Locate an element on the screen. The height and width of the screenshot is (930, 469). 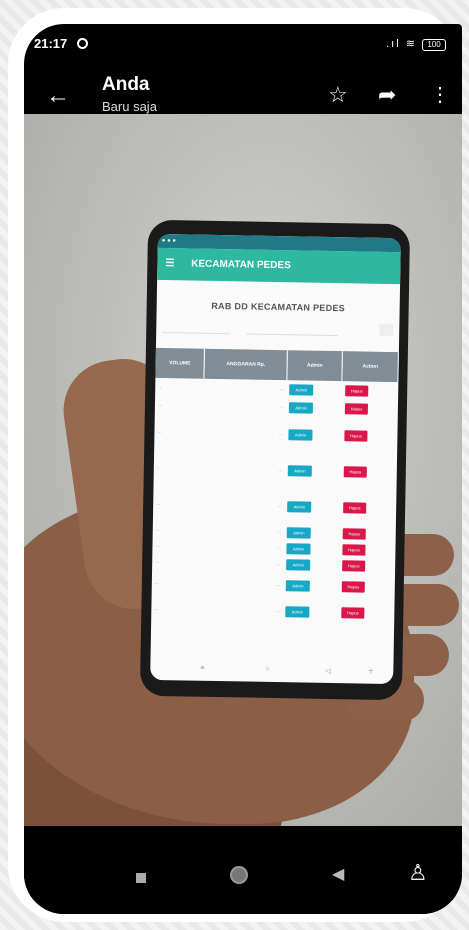
inner-toolbar: ☰ KECAMATAN PEDES is located at coordinates (279, 266).